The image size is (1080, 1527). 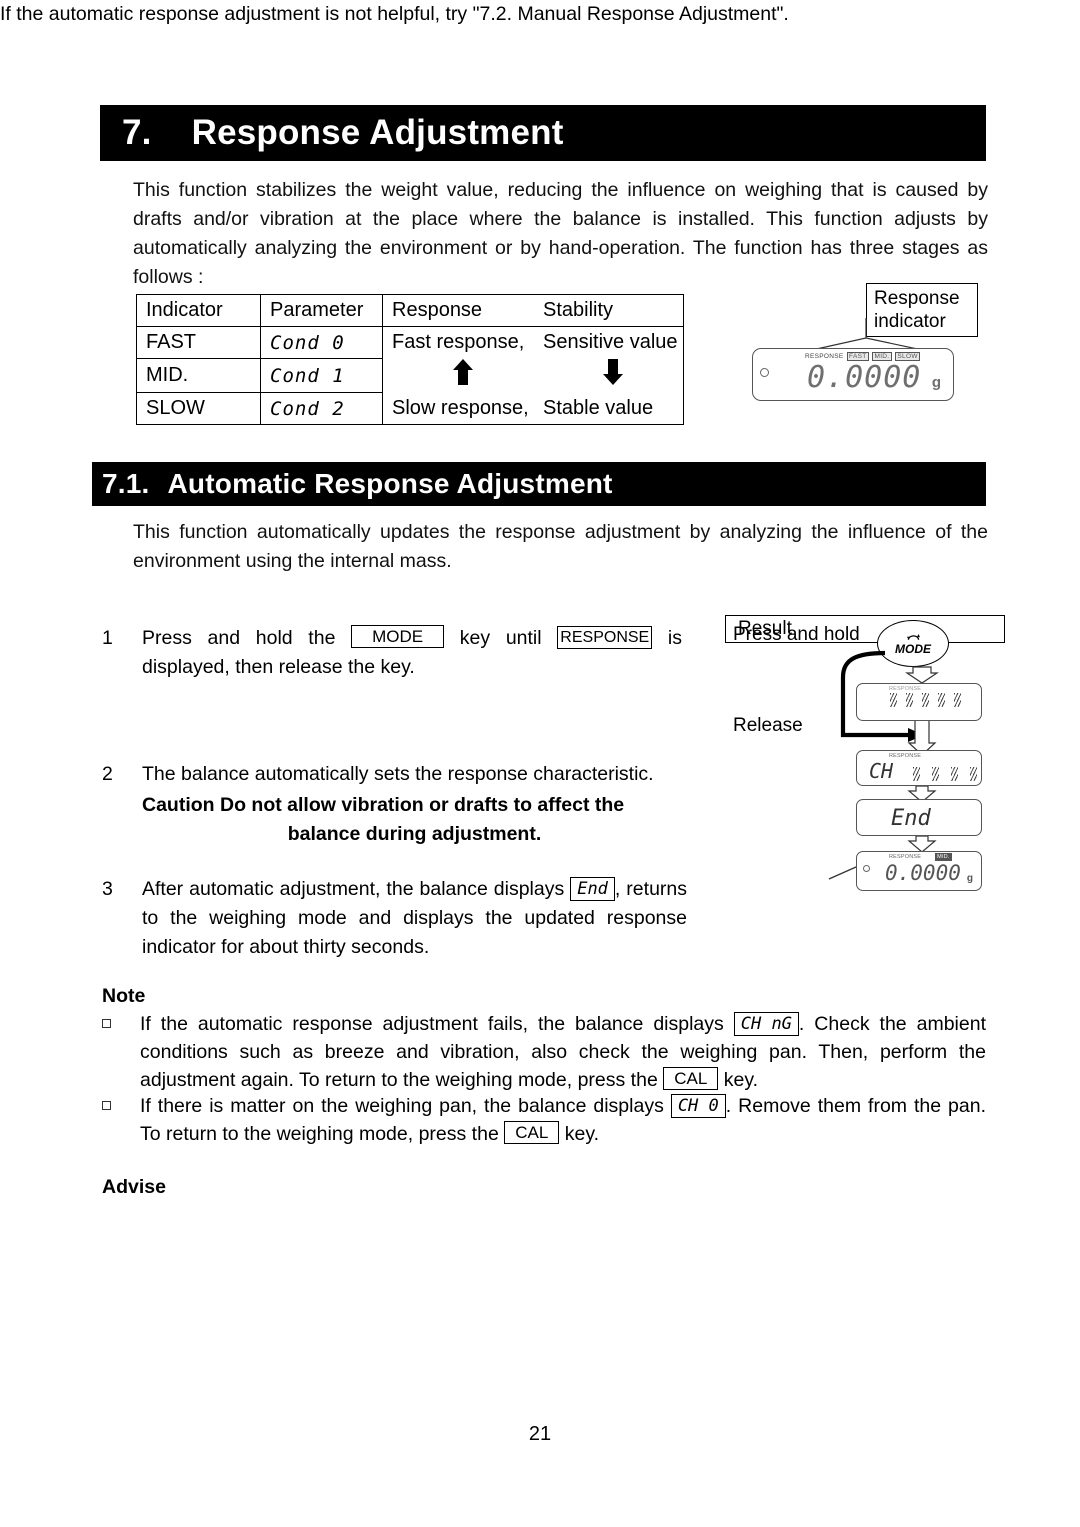 I want to click on note-1-after: key., so click(x=741, y=1080).